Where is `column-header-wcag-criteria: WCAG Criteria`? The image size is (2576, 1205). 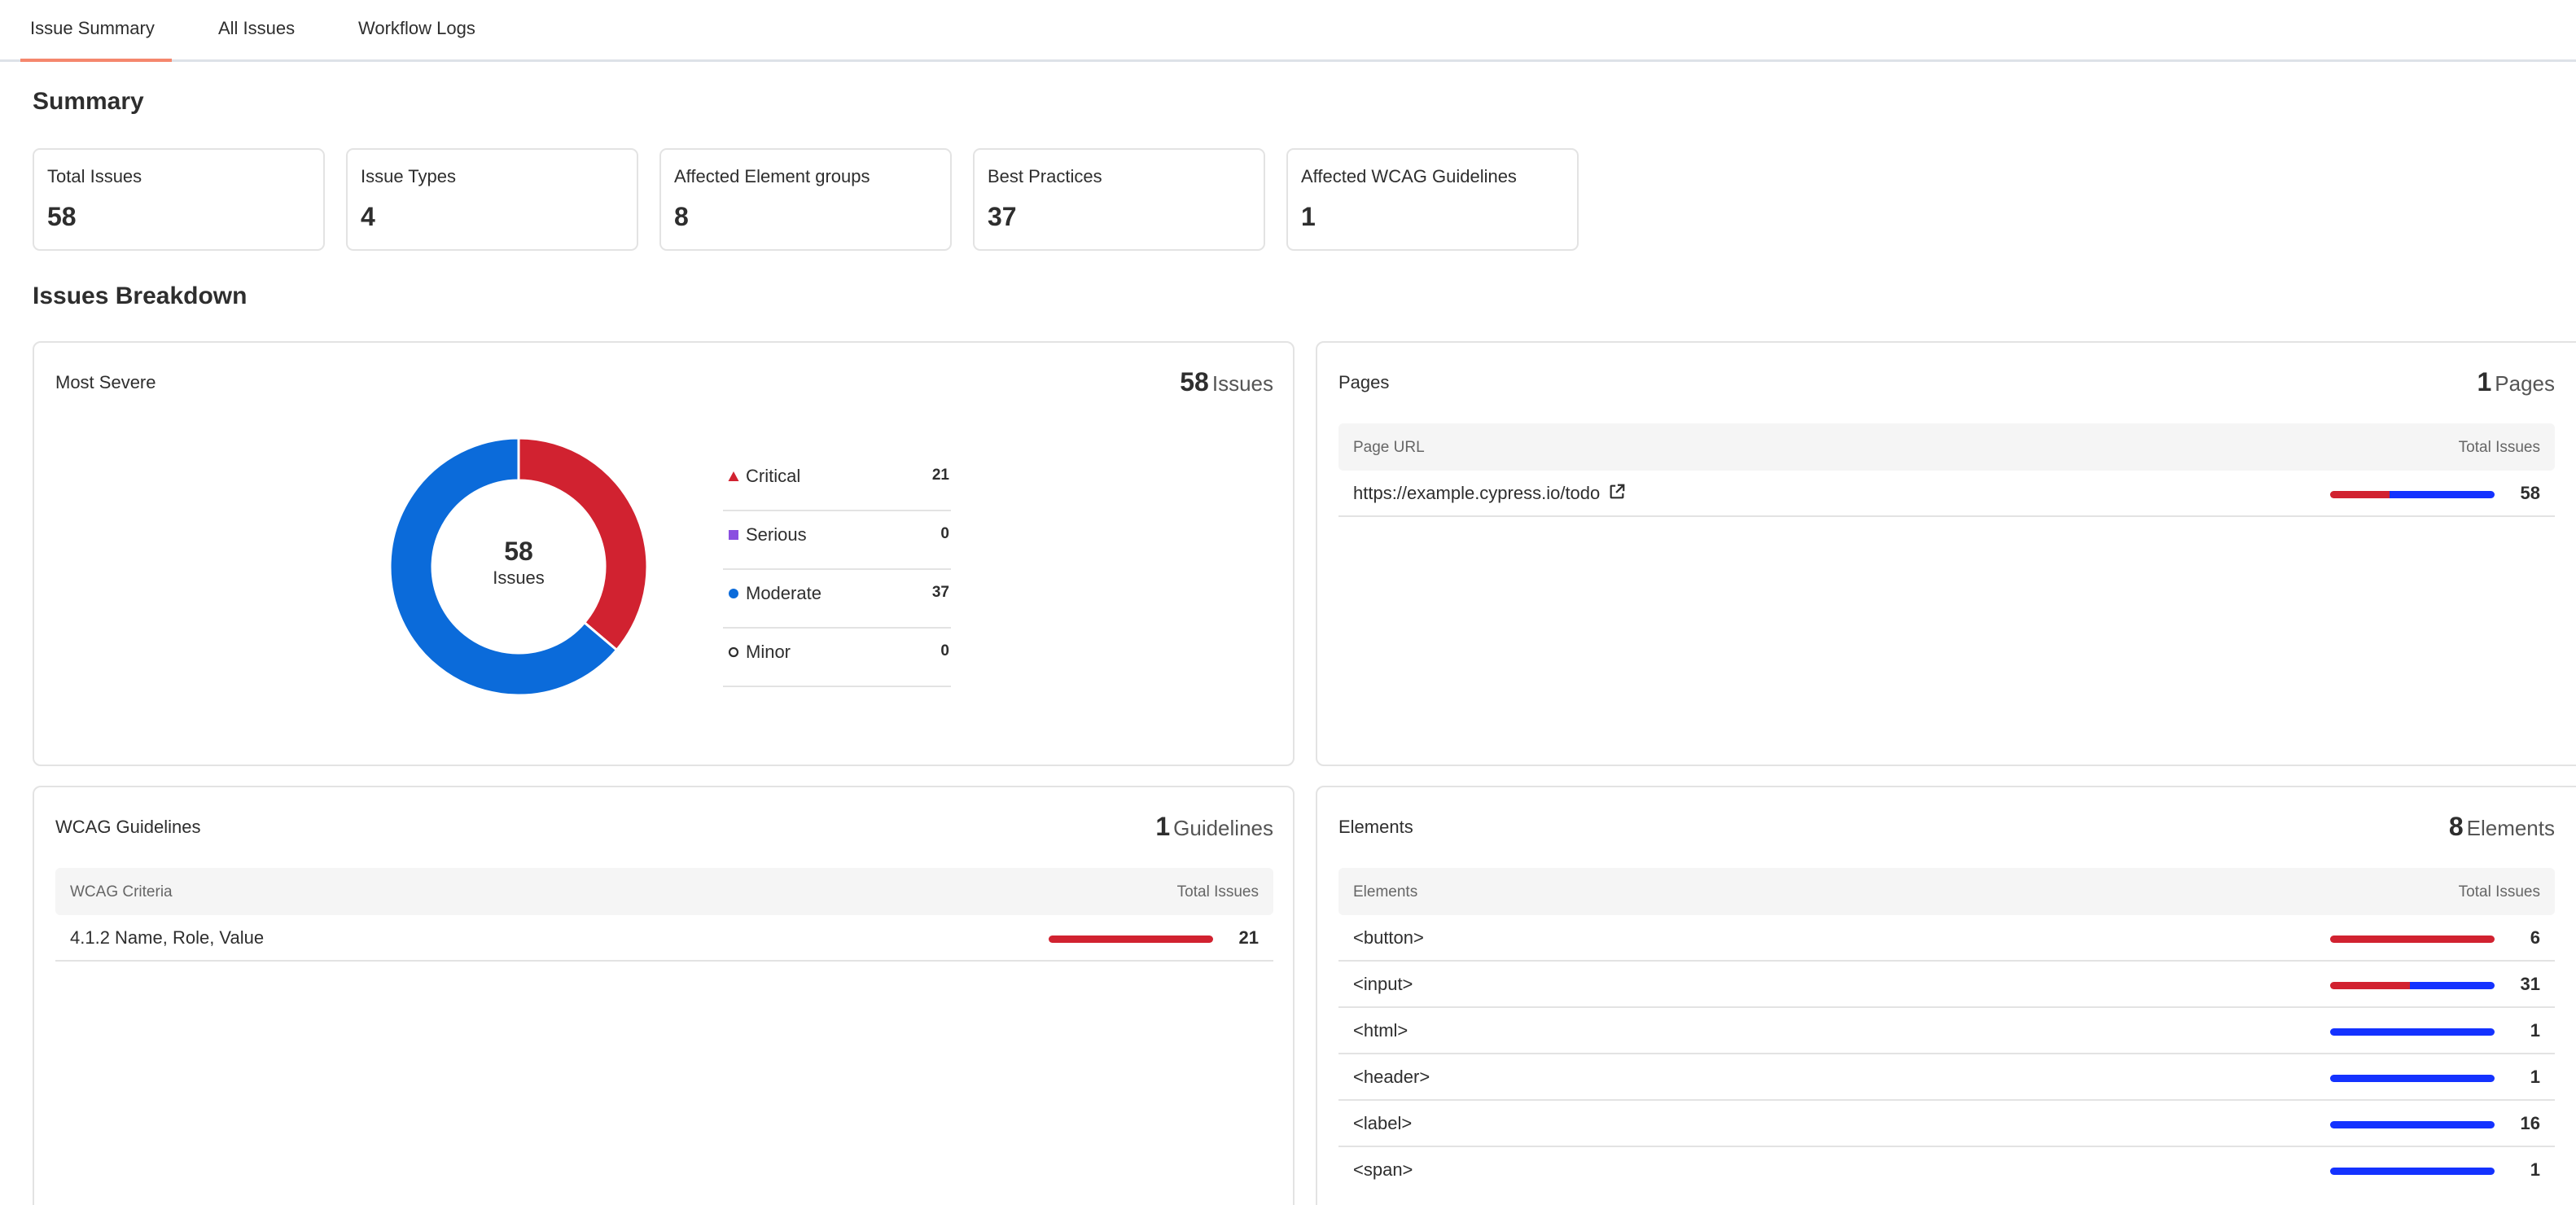 column-header-wcag-criteria: WCAG Criteria is located at coordinates (121, 892).